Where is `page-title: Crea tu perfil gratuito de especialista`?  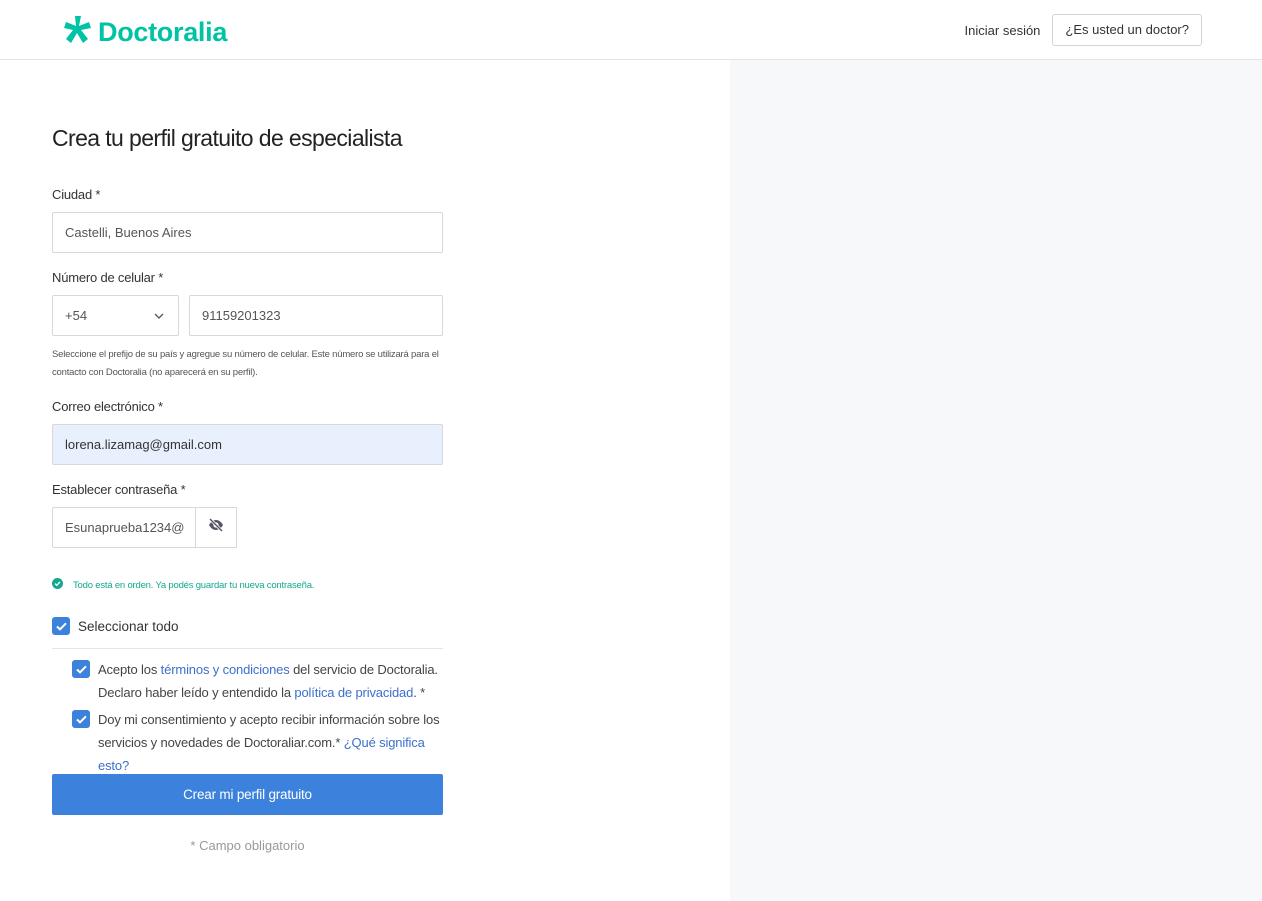
page-title: Crea tu perfil gratuito de especialista is located at coordinates (227, 138).